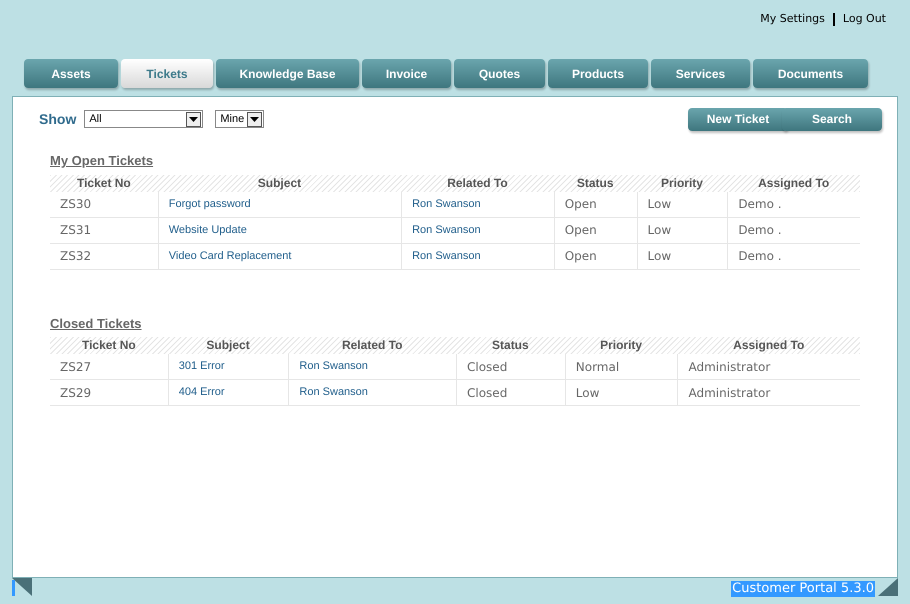 This screenshot has width=910, height=604. Describe the element at coordinates (76, 204) in the screenshot. I see `table-cell-text: ZS30` at that location.